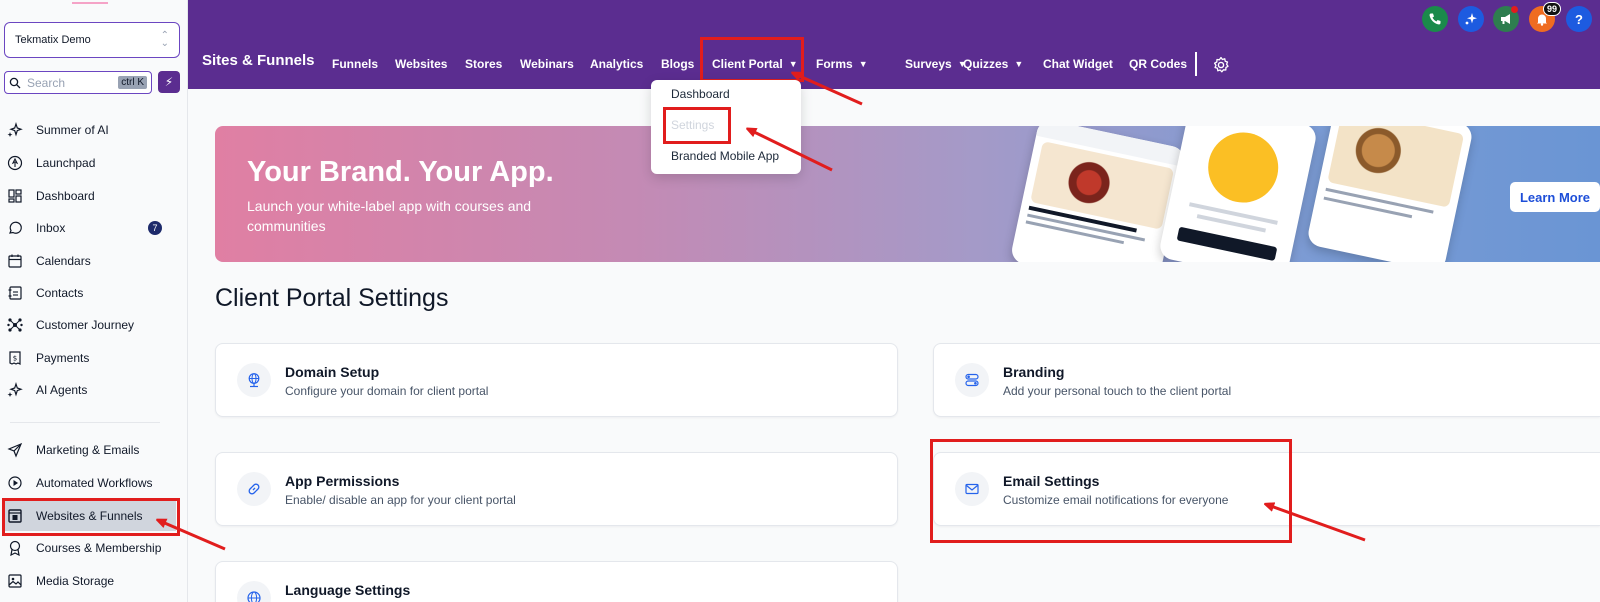  I want to click on sidebar-item-inbox: Inbox 7, so click(91, 228).